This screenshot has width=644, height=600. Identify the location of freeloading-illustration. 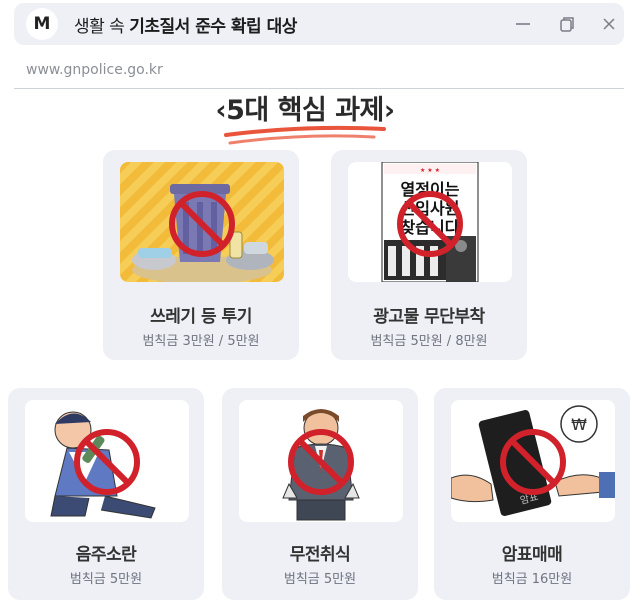
(321, 461).